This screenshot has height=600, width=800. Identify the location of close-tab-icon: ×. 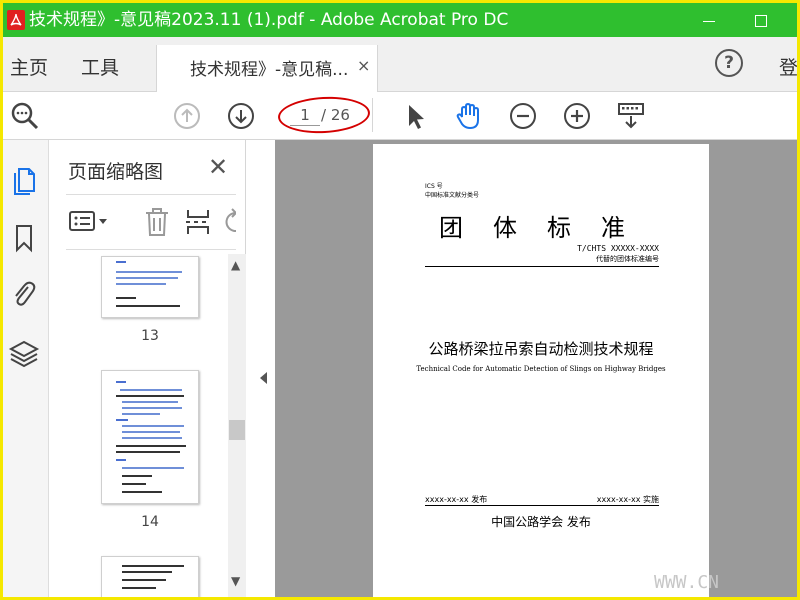
(363, 65).